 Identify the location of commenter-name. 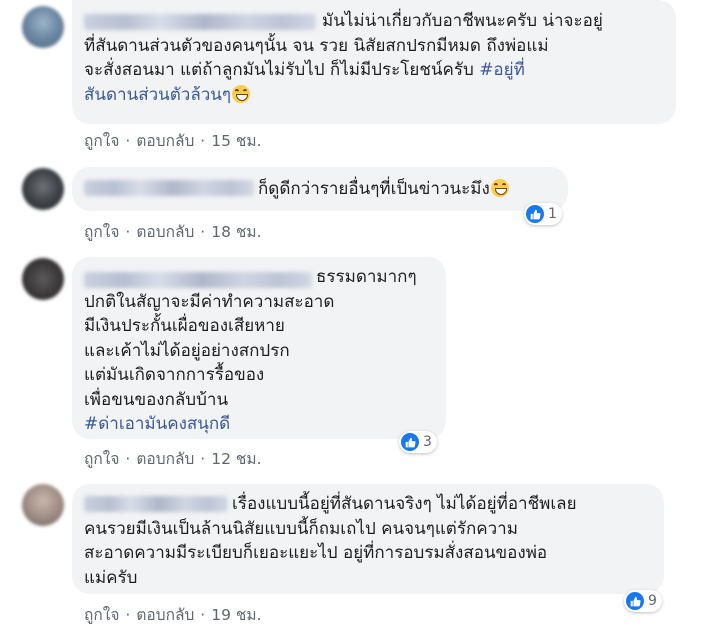
(169, 188).